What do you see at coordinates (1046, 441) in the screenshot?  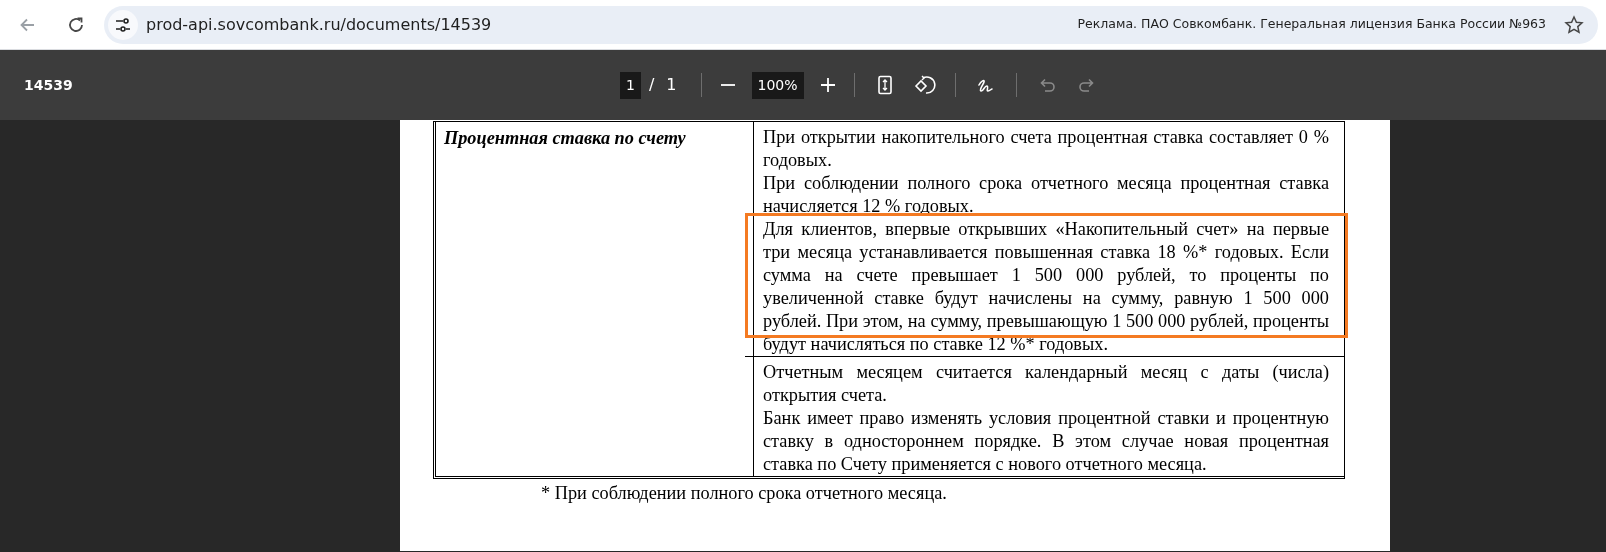 I see `paragraph: Банк имеет право изменять условия процентной ставки и процентную ставку в одностороннем порядке. В этом случае новая процентная ставка по Счету применяется с нового отчетного месяца.` at bounding box center [1046, 441].